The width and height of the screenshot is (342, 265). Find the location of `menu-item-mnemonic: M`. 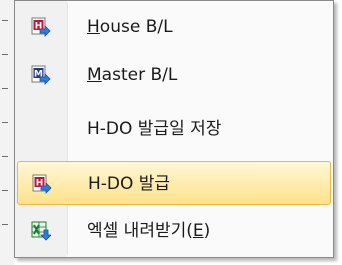

menu-item-mnemonic: M is located at coordinates (94, 75).